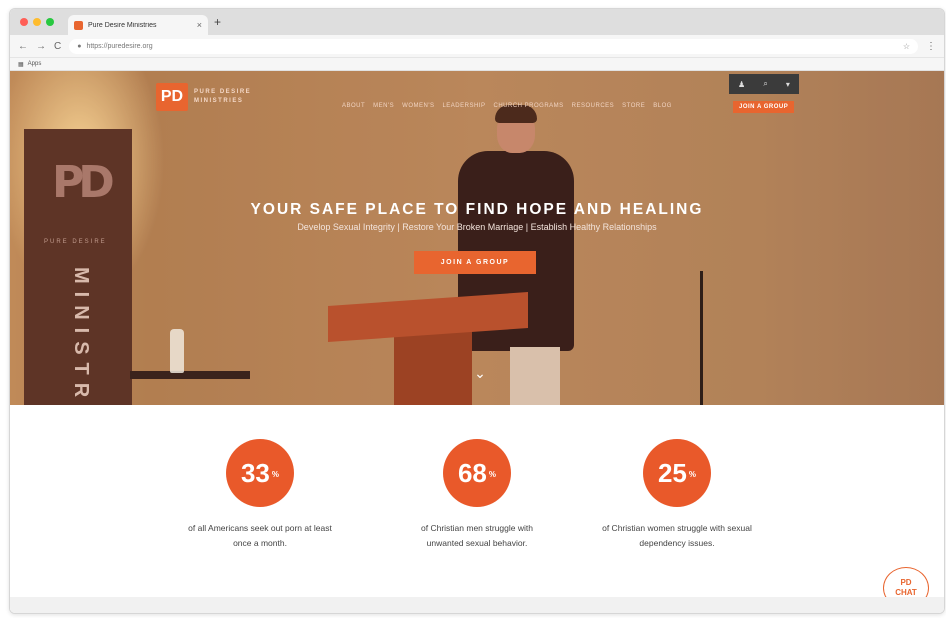  Describe the element at coordinates (931, 46) in the screenshot. I see `browser-menu-icon: ⋮` at that location.